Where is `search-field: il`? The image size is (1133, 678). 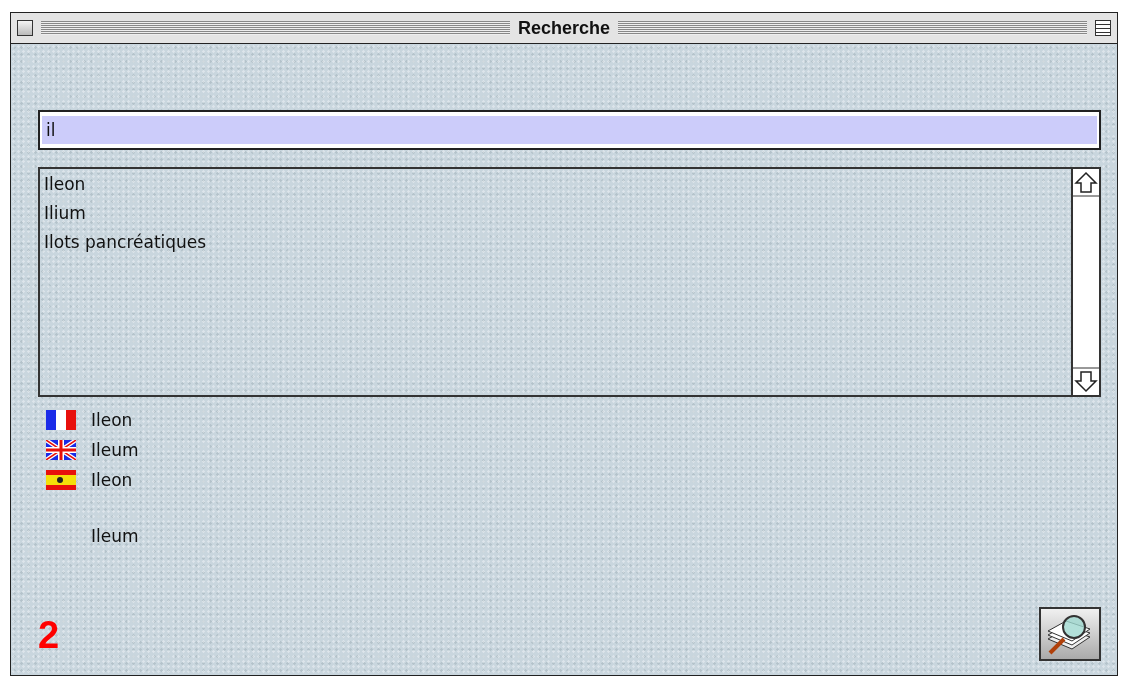
search-field: il is located at coordinates (569, 130).